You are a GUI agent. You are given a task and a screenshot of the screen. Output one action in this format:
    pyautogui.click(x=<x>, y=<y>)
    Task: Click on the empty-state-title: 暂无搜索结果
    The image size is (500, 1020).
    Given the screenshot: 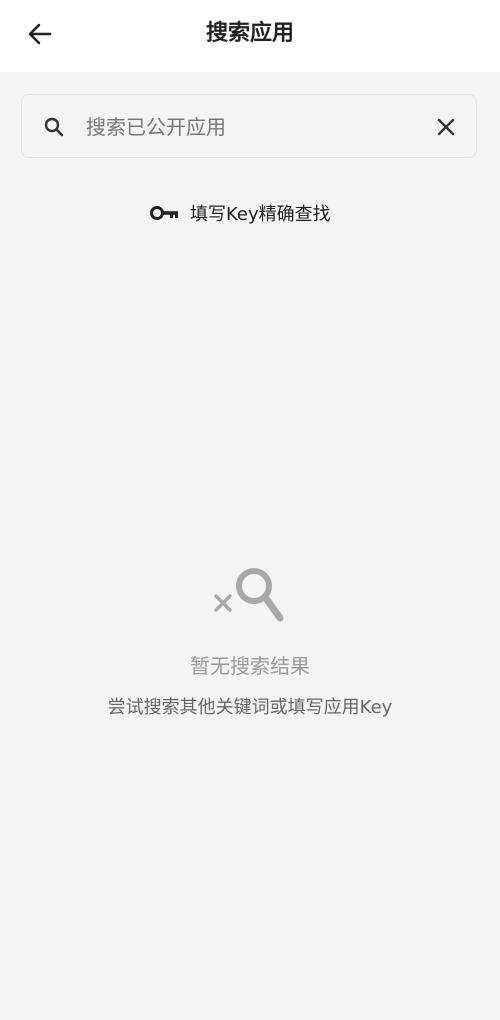 What is the action you would take?
    pyautogui.click(x=250, y=666)
    